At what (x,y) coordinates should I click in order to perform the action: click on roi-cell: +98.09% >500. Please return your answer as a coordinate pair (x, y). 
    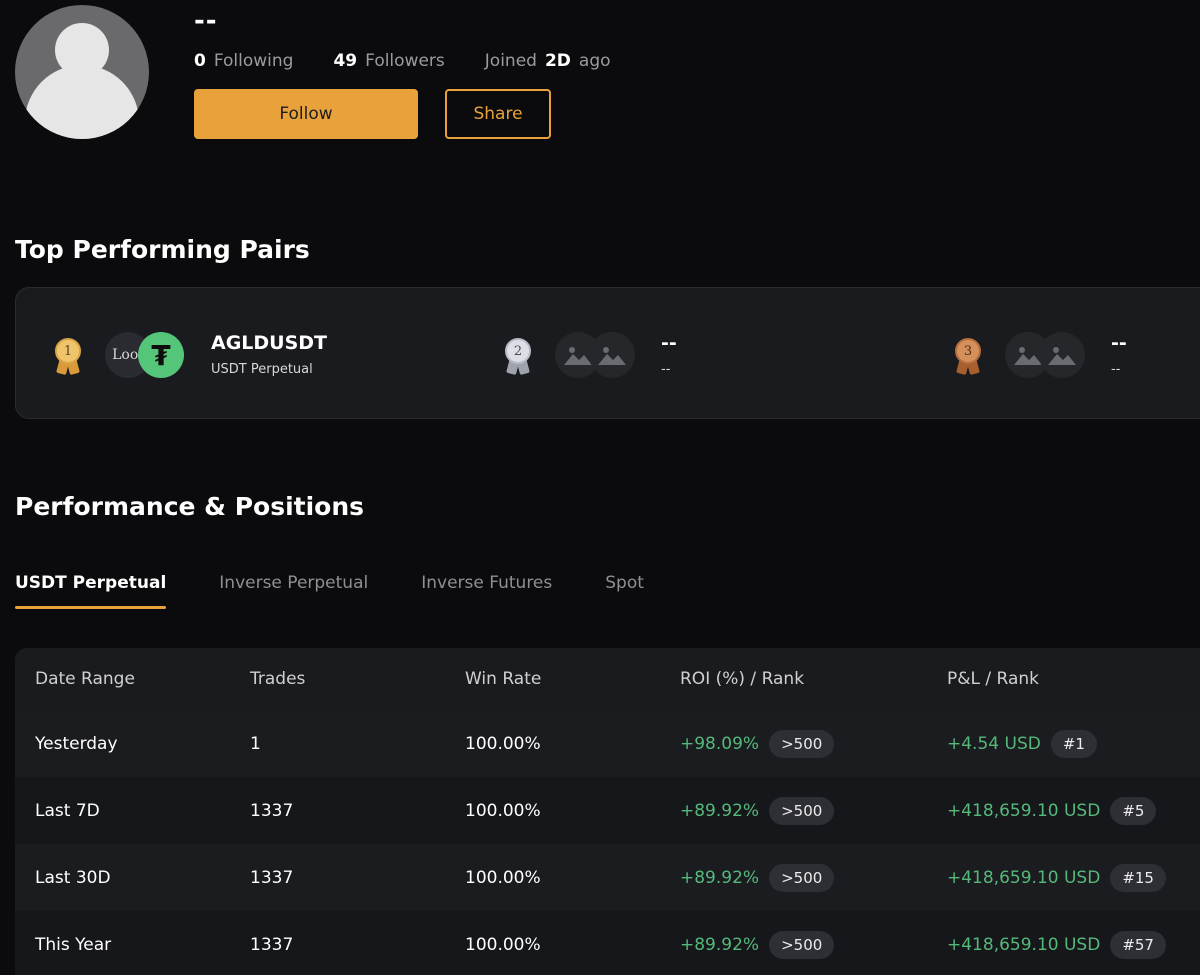
    Looking at the image, I should click on (757, 743).